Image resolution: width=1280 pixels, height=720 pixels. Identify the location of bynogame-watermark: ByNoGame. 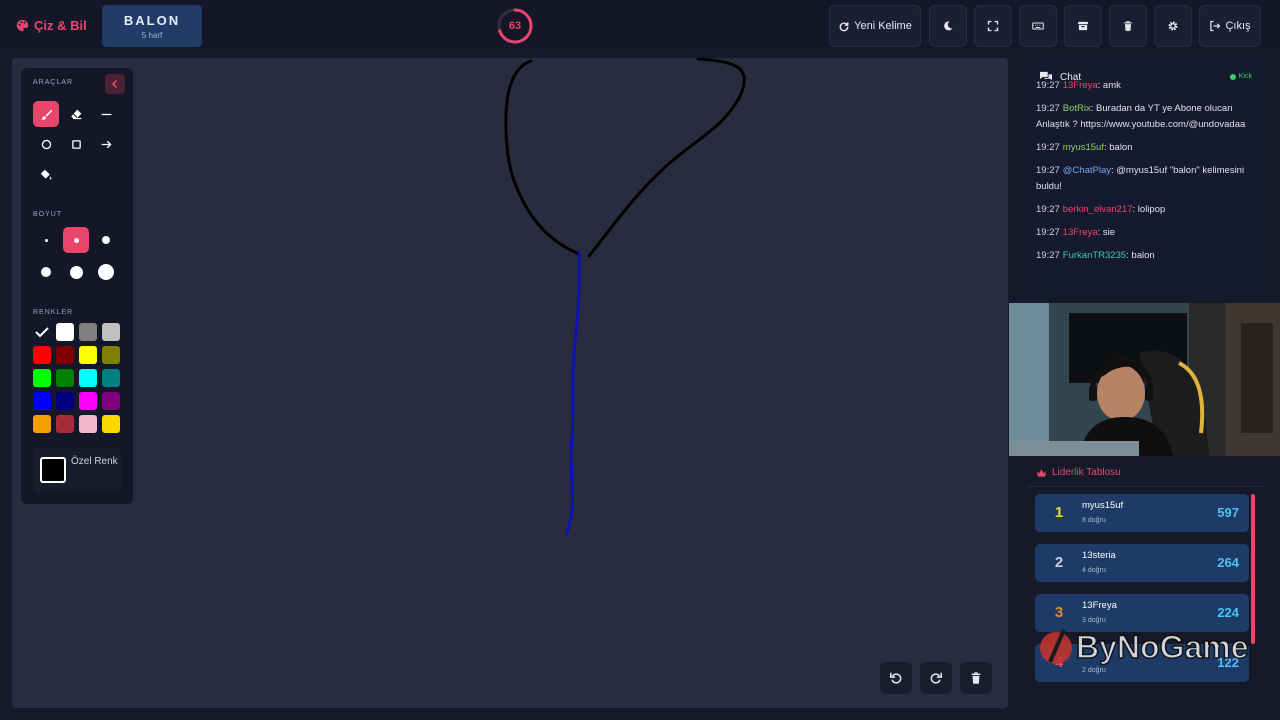
(1144, 647).